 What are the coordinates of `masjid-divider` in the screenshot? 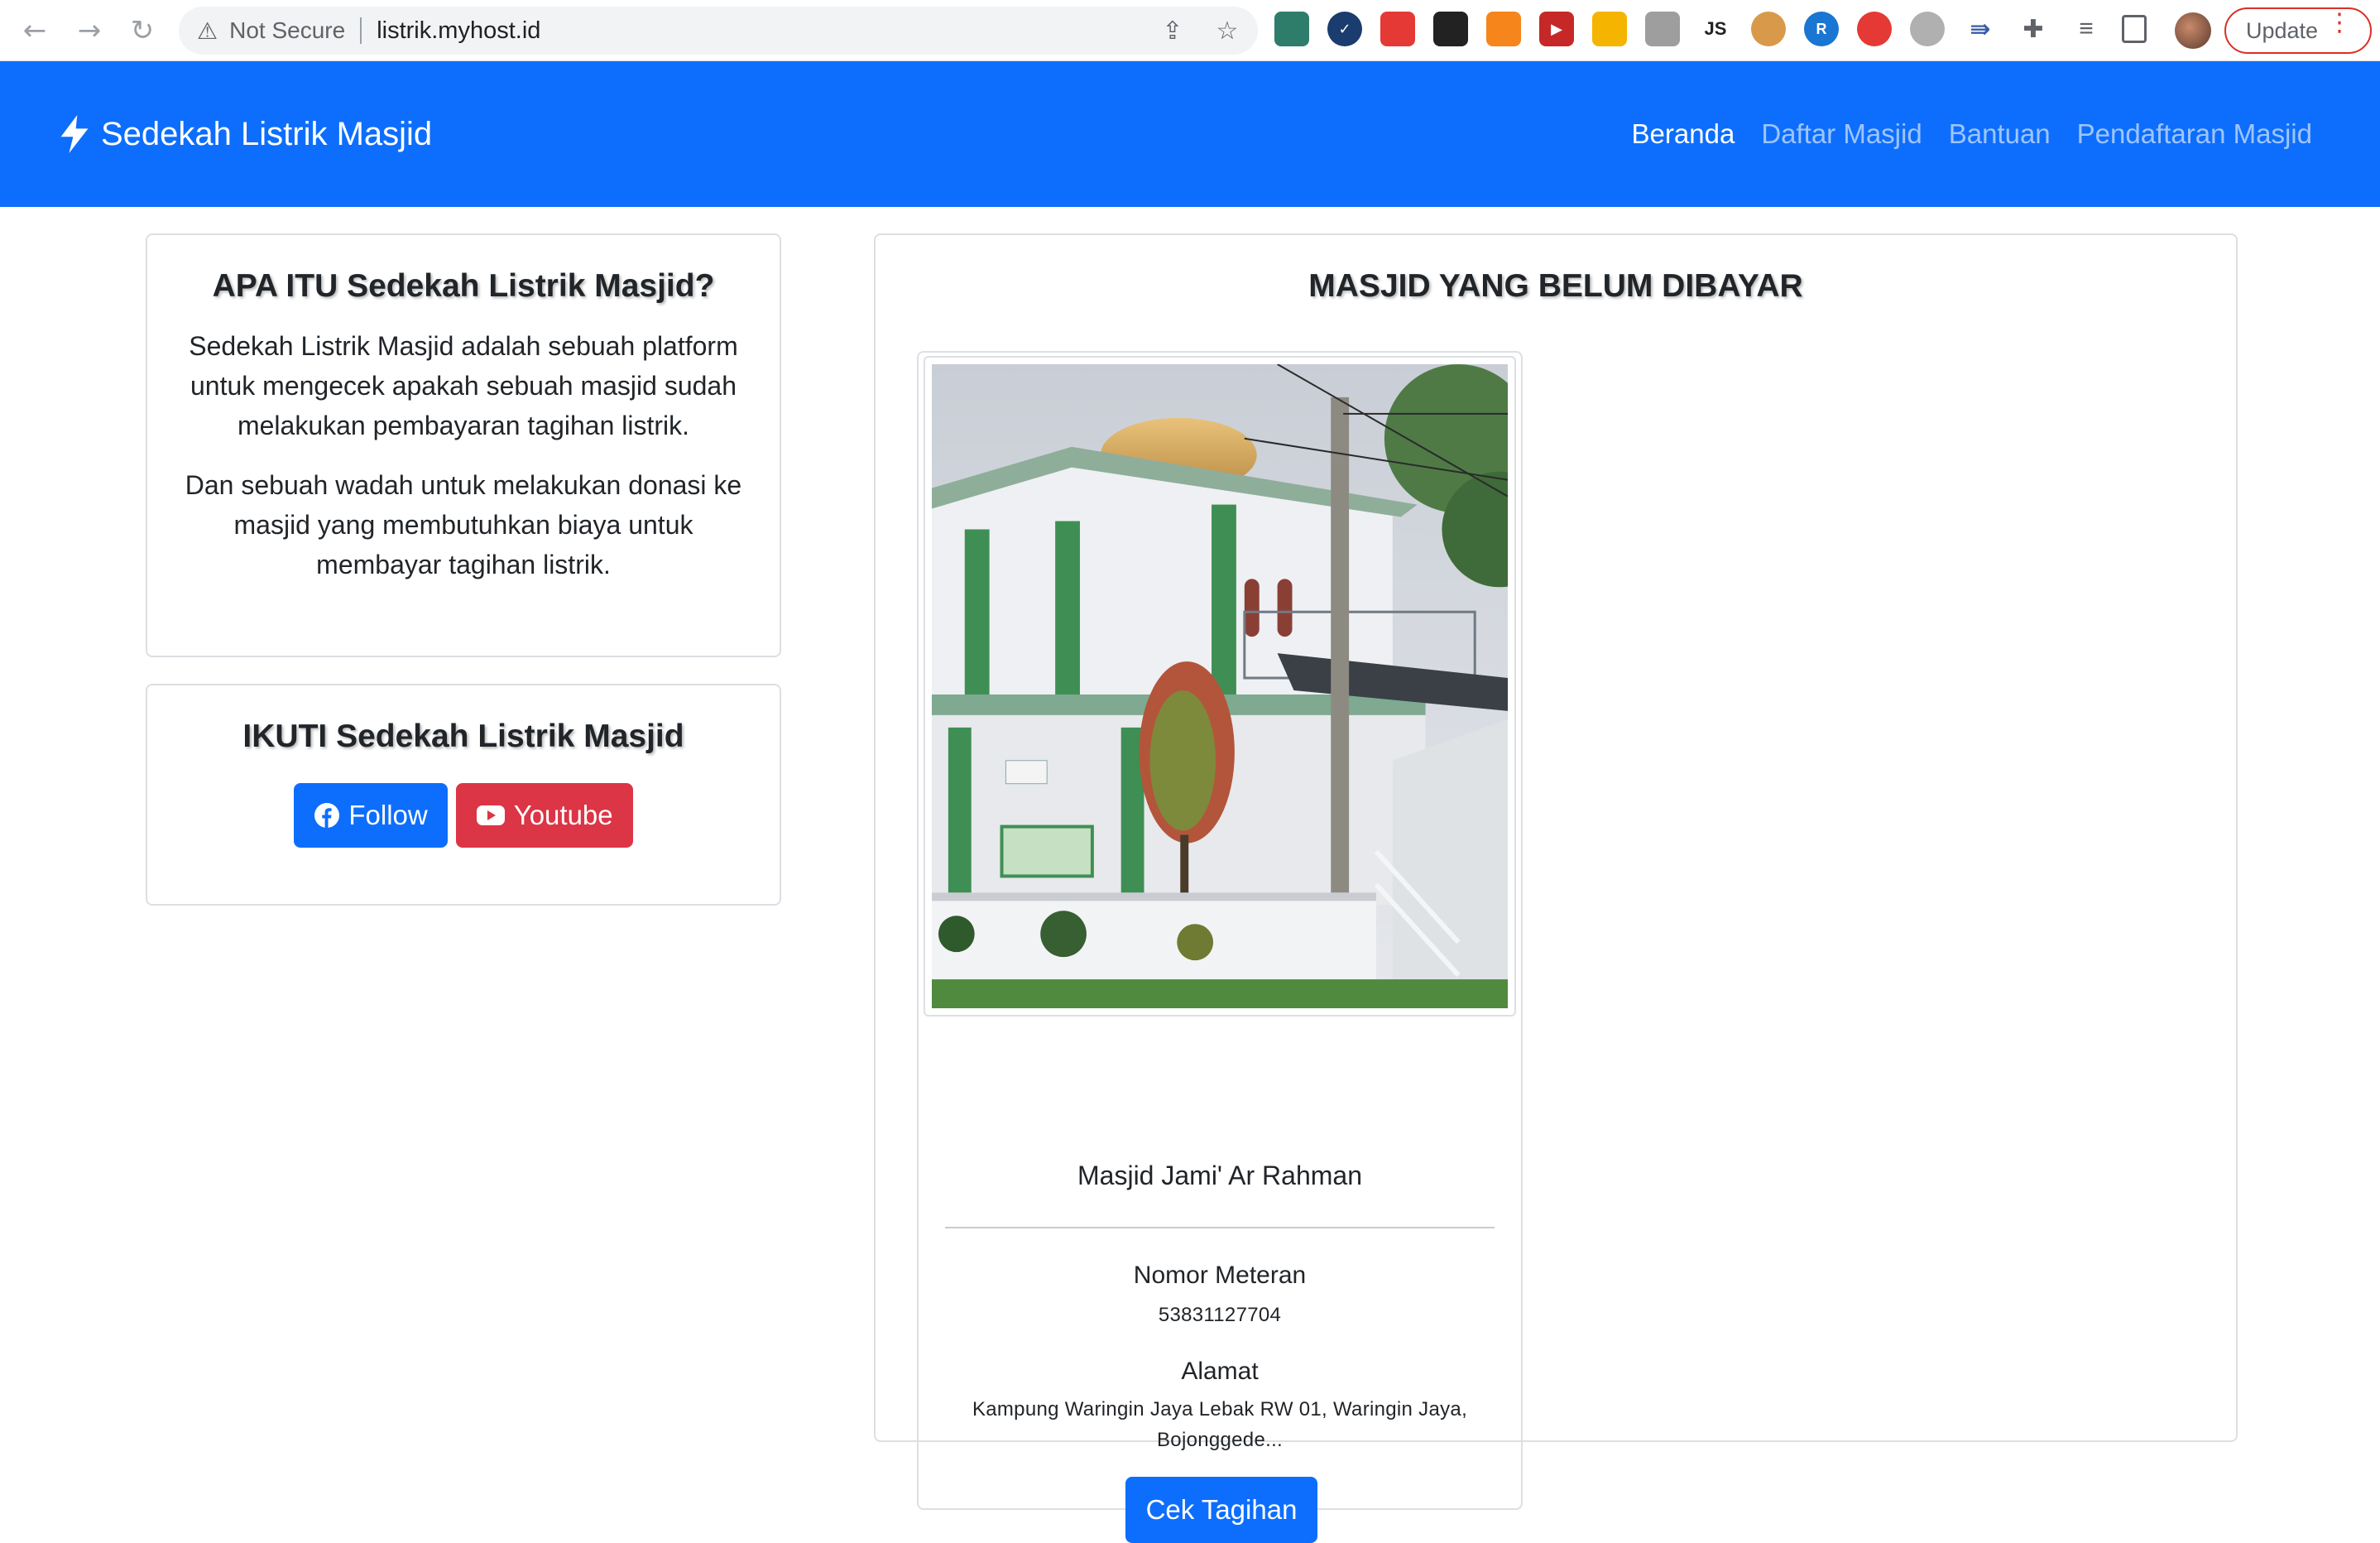 It's located at (1220, 1227).